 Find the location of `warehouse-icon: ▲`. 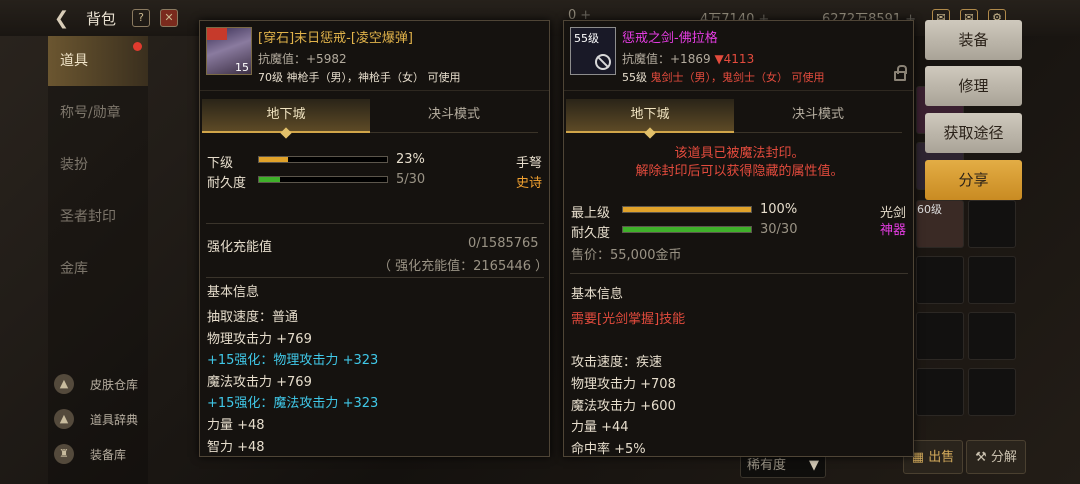

warehouse-icon: ▲ is located at coordinates (64, 384).